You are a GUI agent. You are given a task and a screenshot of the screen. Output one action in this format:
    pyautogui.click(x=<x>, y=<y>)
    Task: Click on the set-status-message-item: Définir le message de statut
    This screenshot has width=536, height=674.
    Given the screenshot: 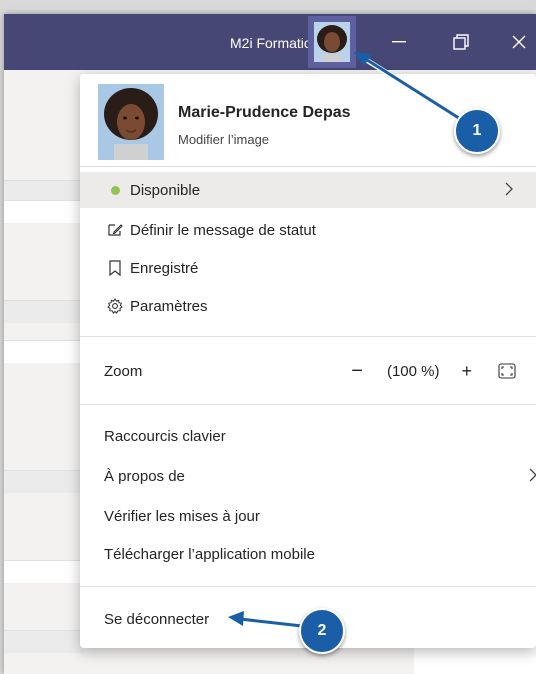 What is the action you would take?
    pyautogui.click(x=308, y=230)
    